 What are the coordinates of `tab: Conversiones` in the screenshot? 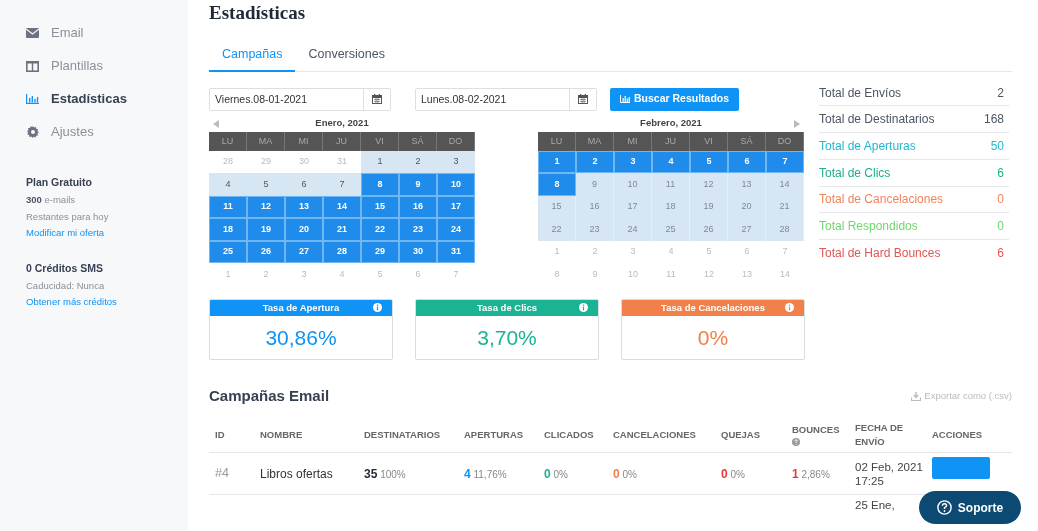 It's located at (346, 58).